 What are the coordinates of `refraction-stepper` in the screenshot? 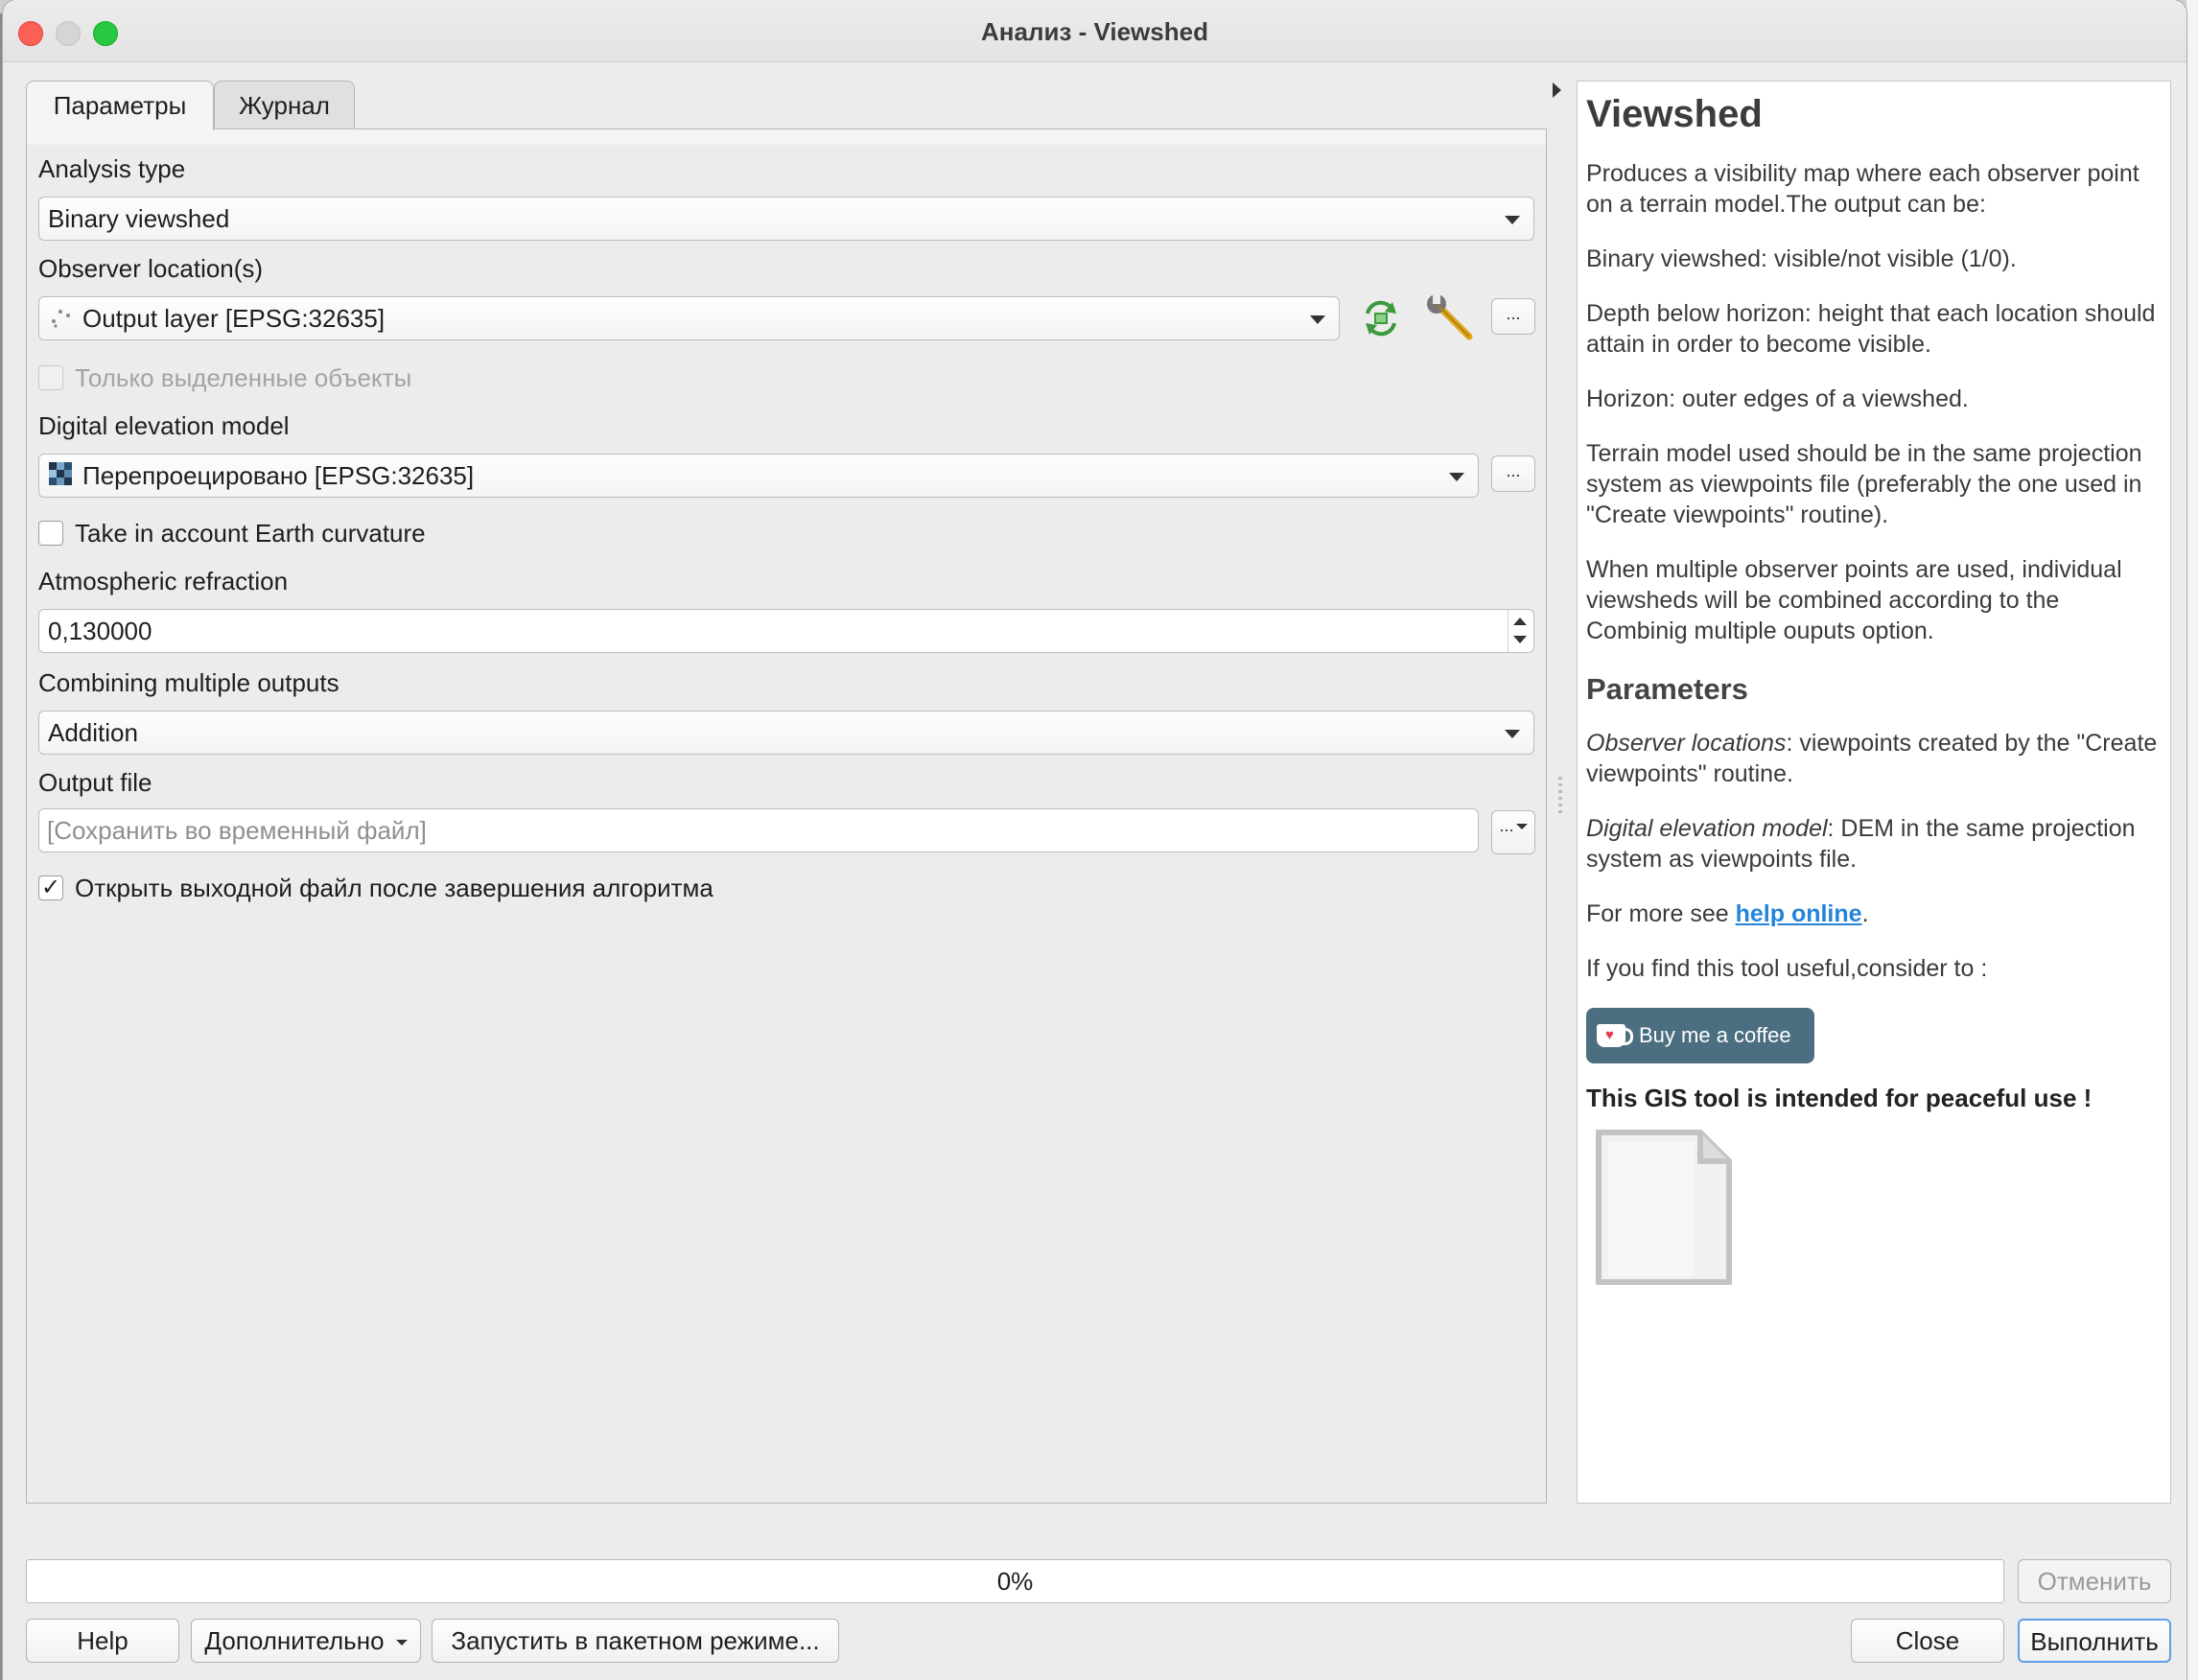 It's located at (1521, 631).